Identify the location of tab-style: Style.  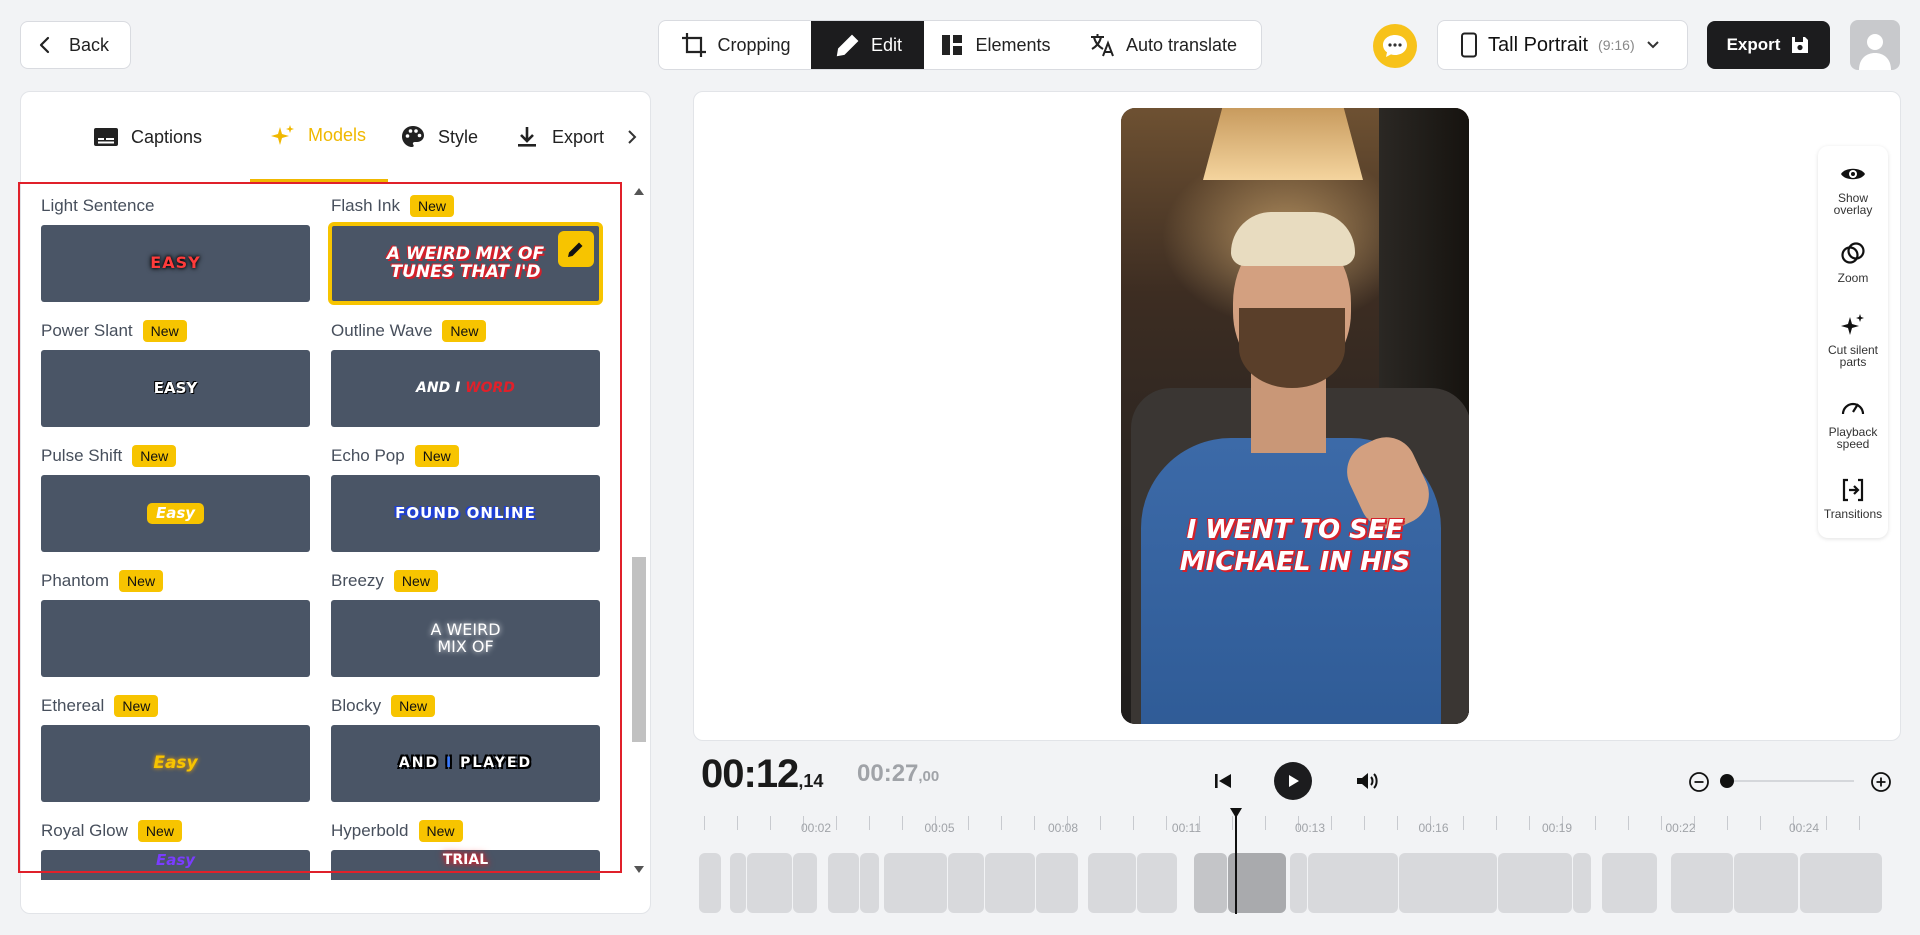
(439, 137).